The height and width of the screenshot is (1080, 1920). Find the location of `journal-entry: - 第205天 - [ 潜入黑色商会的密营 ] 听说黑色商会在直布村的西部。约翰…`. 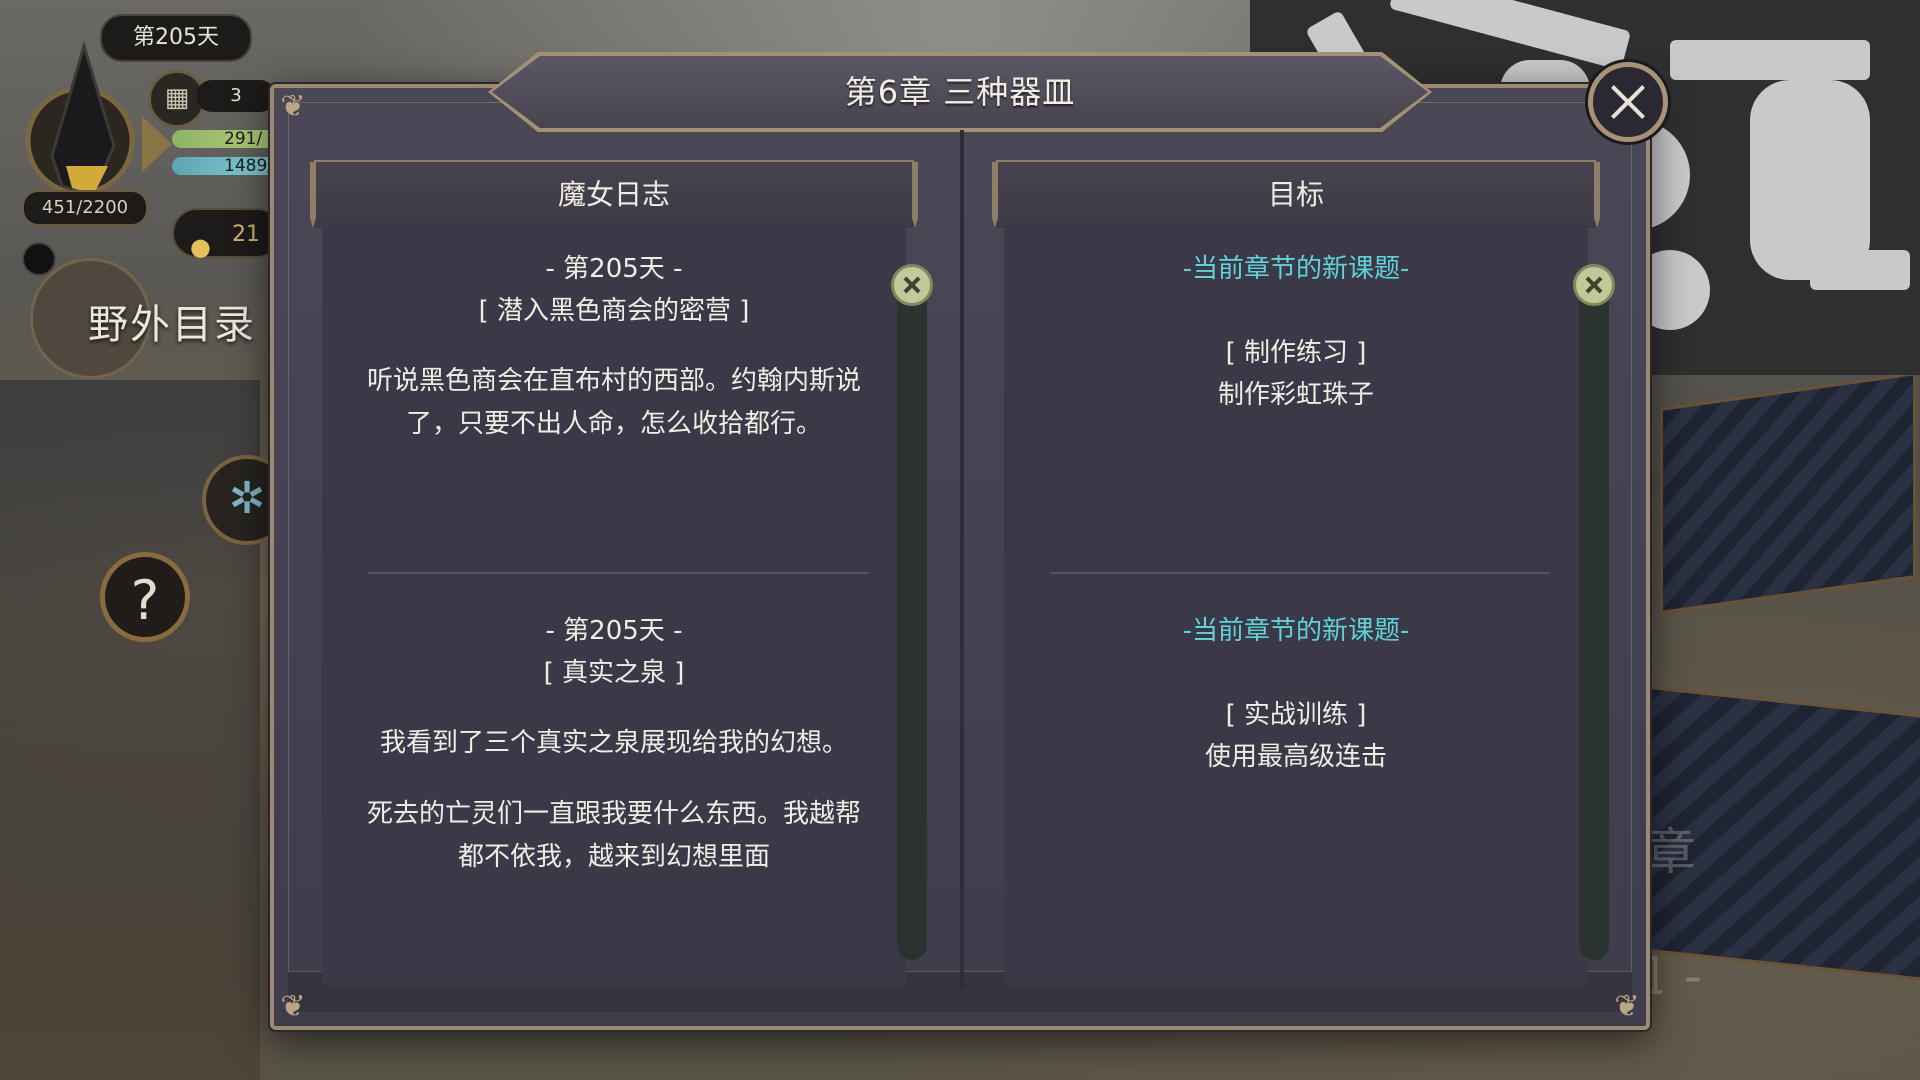

journal-entry: - 第205天 - [ 潜入黑色商会的密营 ] 听说黑色商会在直布村的西部。约翰… is located at coordinates (614, 347).